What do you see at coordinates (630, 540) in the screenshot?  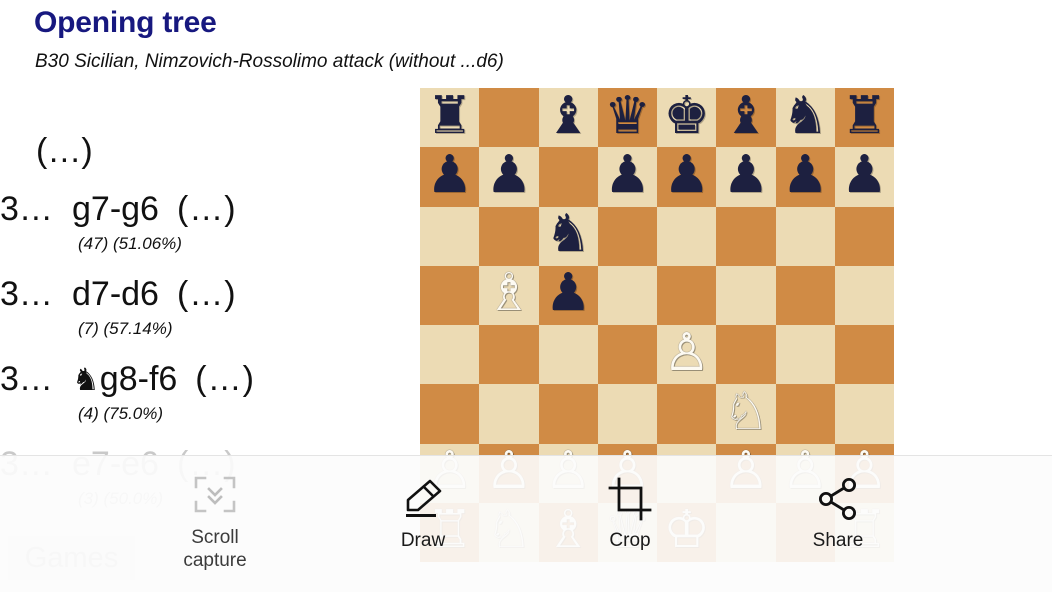 I see `crop-label: Crop` at bounding box center [630, 540].